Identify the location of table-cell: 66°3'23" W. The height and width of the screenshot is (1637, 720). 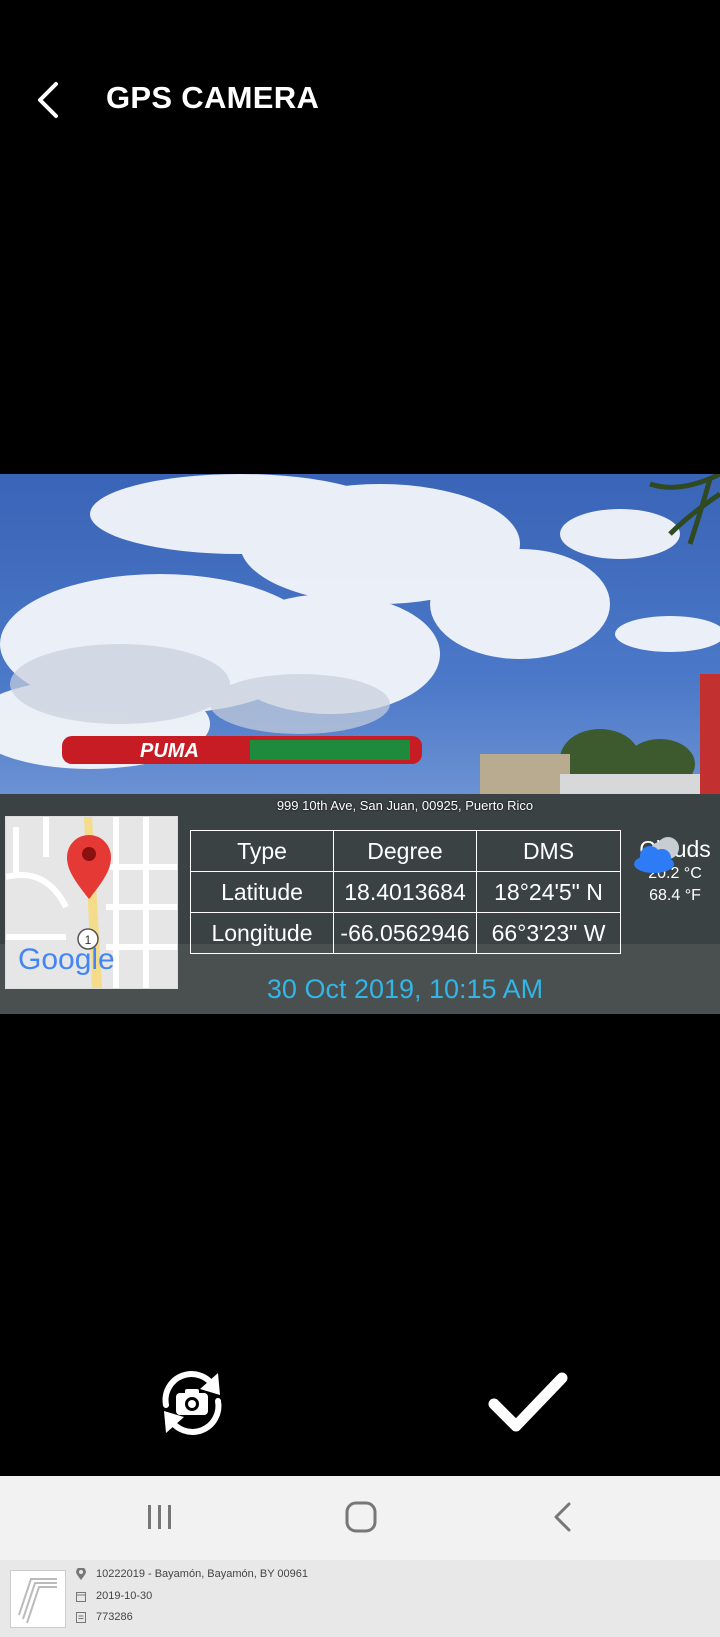
(548, 933).